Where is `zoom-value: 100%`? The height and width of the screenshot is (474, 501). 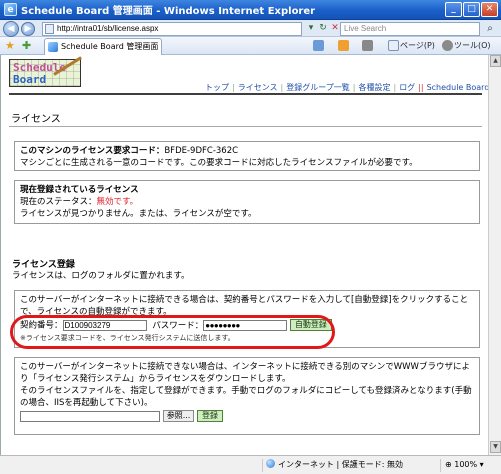 zoom-value: 100% is located at coordinates (466, 464).